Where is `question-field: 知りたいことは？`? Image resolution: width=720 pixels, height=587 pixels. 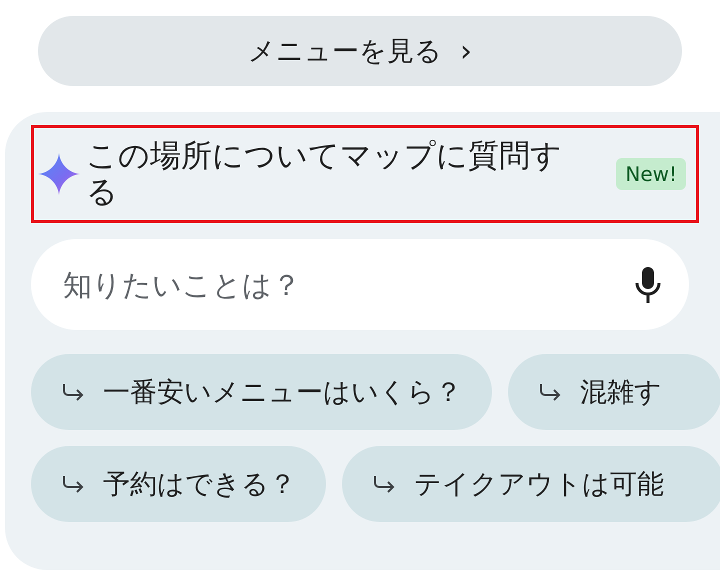 question-field: 知りたいことは？ is located at coordinates (360, 284).